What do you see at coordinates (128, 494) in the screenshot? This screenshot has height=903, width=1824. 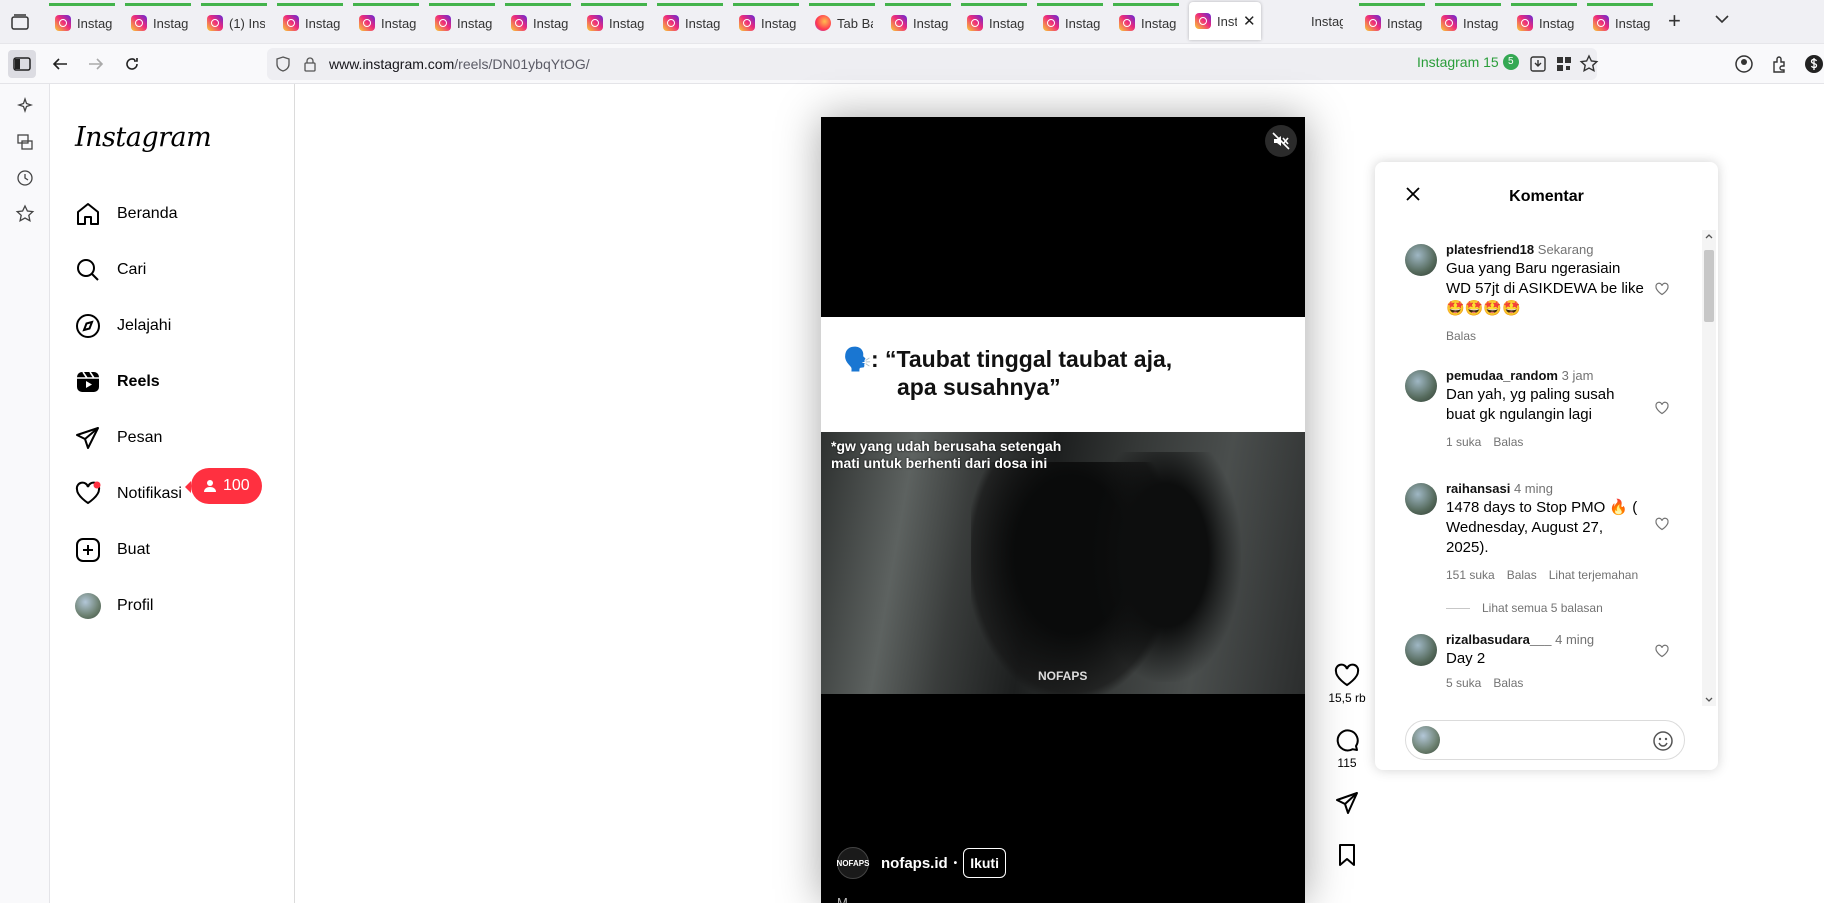 I see `nav-notifikasi: Notifikasi` at bounding box center [128, 494].